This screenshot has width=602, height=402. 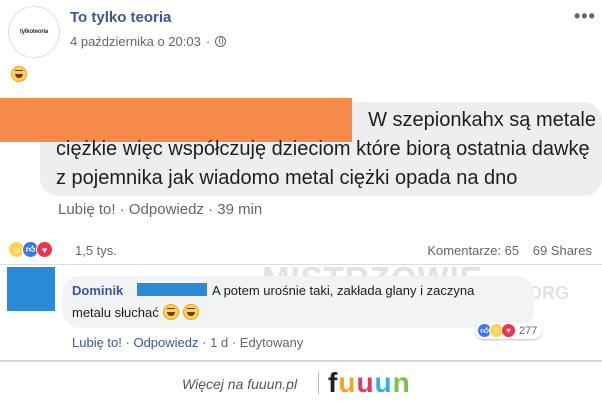 What do you see at coordinates (585, 16) in the screenshot?
I see `more-options-icon: •••` at bounding box center [585, 16].